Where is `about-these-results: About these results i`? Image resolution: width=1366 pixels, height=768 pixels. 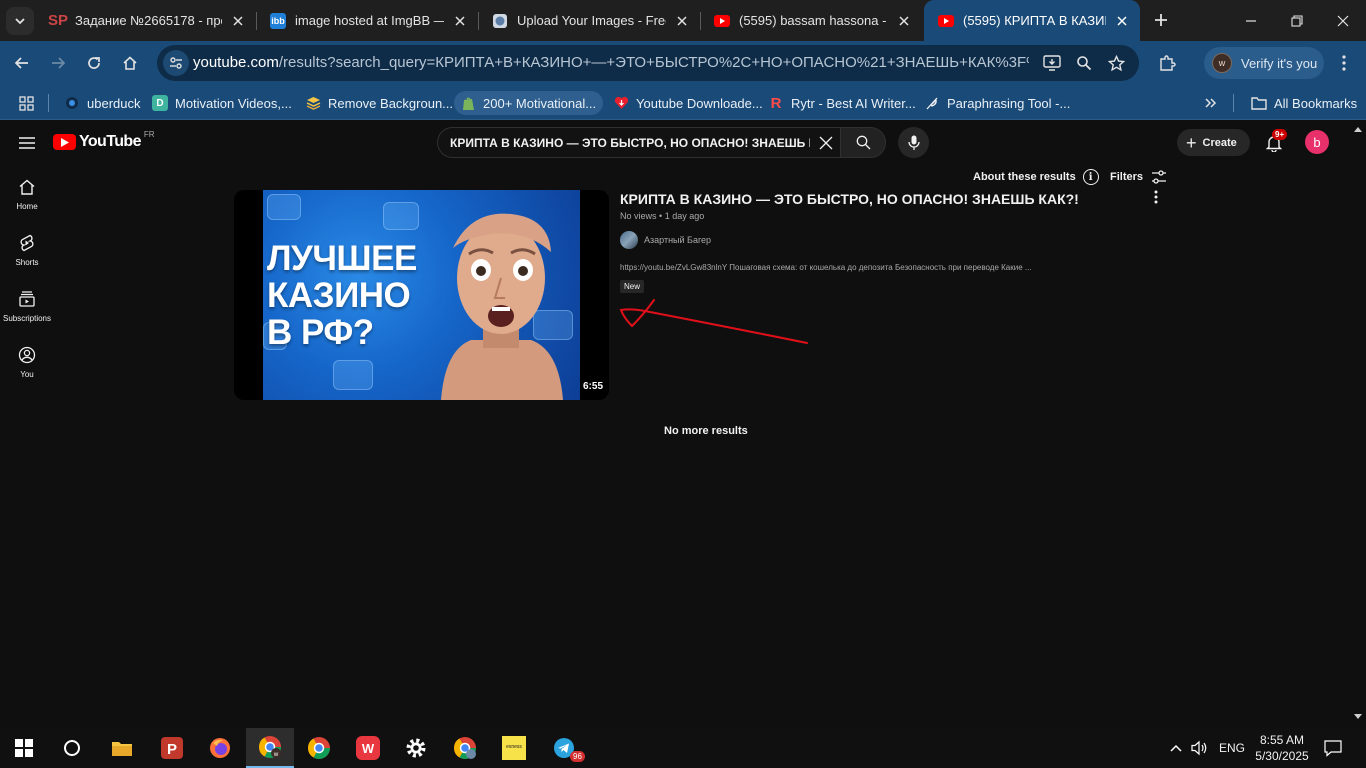
about-these-results: About these results i is located at coordinates (1036, 177).